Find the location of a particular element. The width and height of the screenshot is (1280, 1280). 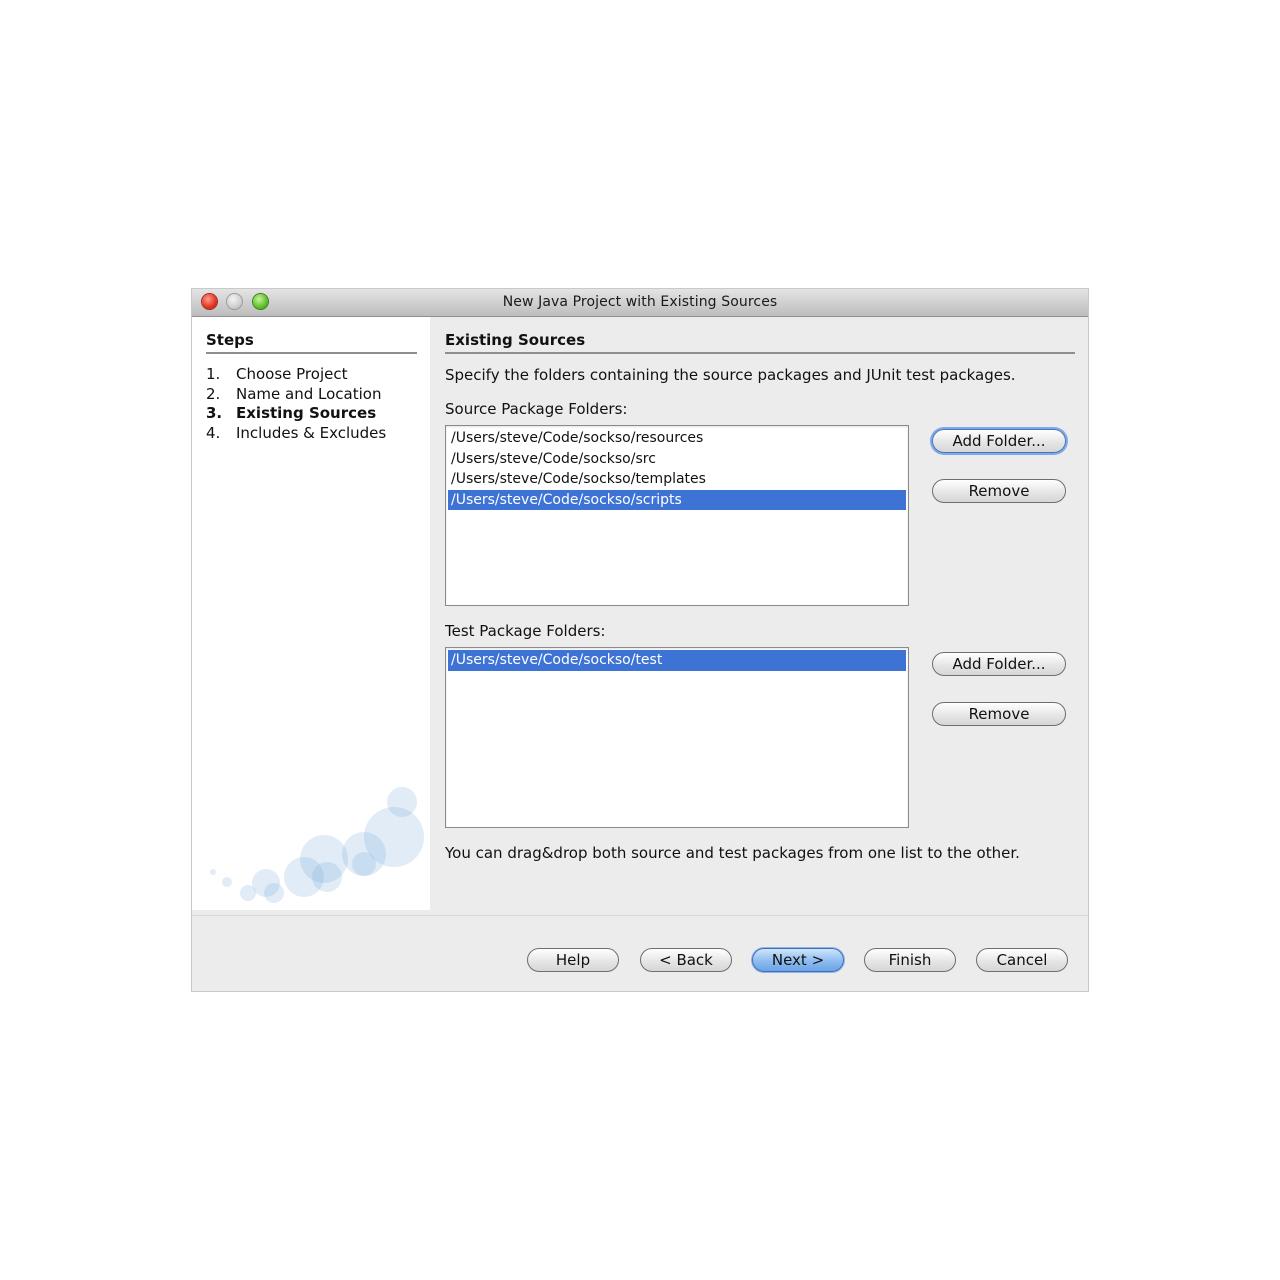

step-item-current: 3. Existing Sources is located at coordinates (291, 413).